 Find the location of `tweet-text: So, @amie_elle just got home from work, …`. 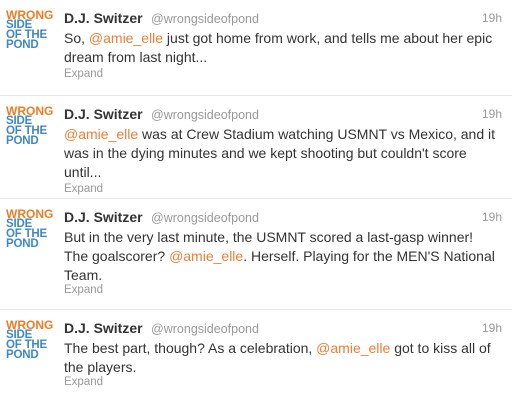

tweet-text: So, @amie_elle just got home from work, … is located at coordinates (281, 48).